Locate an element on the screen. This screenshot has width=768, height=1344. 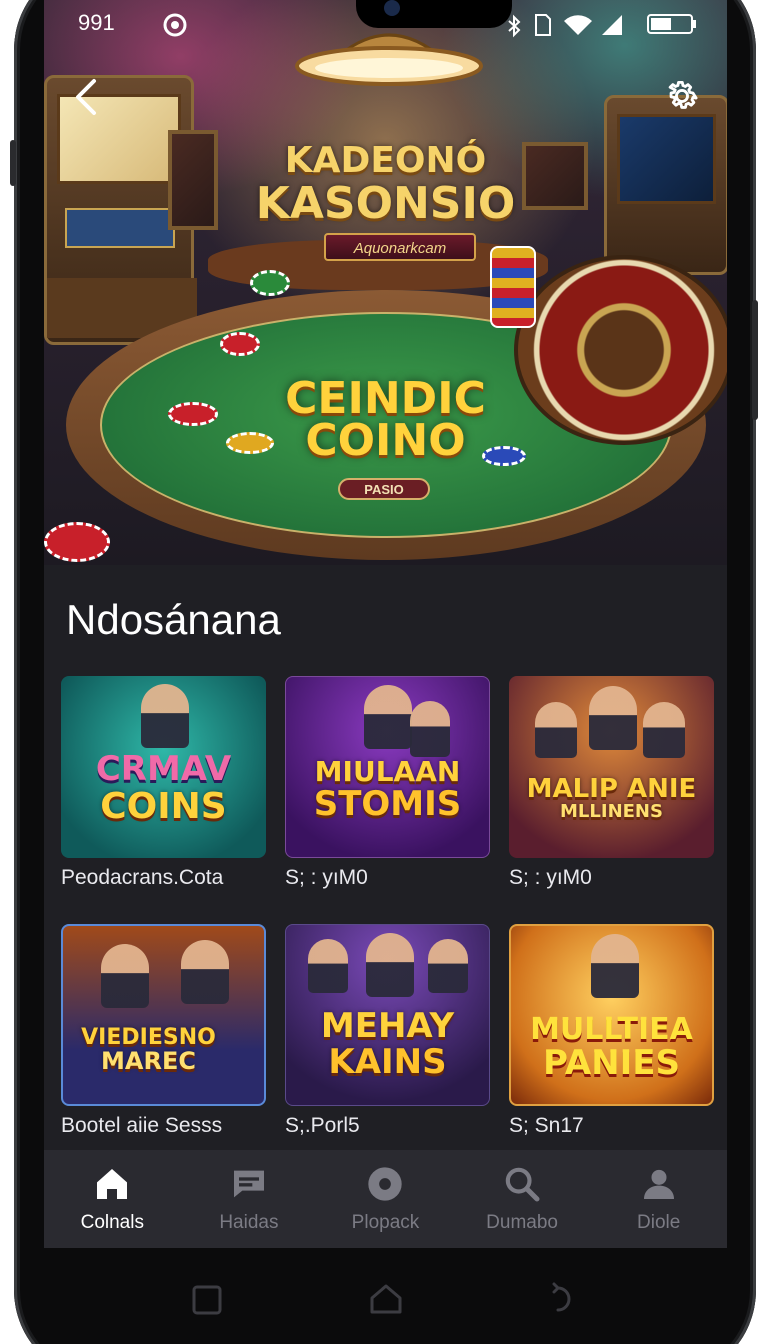
game-thumbnail-title: CRMAV COINS is located at coordinates (163, 788).